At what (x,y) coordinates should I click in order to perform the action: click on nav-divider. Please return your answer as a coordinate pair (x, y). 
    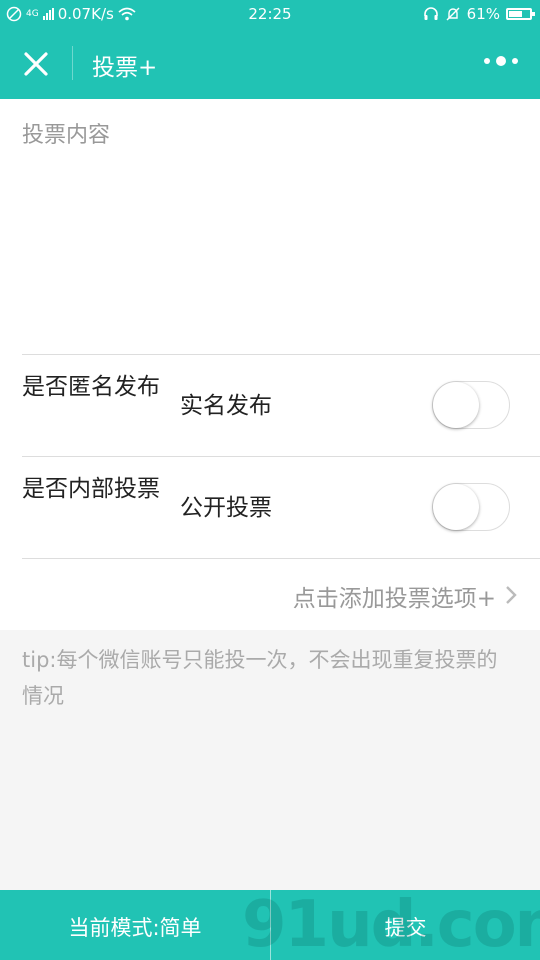
    Looking at the image, I should click on (72, 63).